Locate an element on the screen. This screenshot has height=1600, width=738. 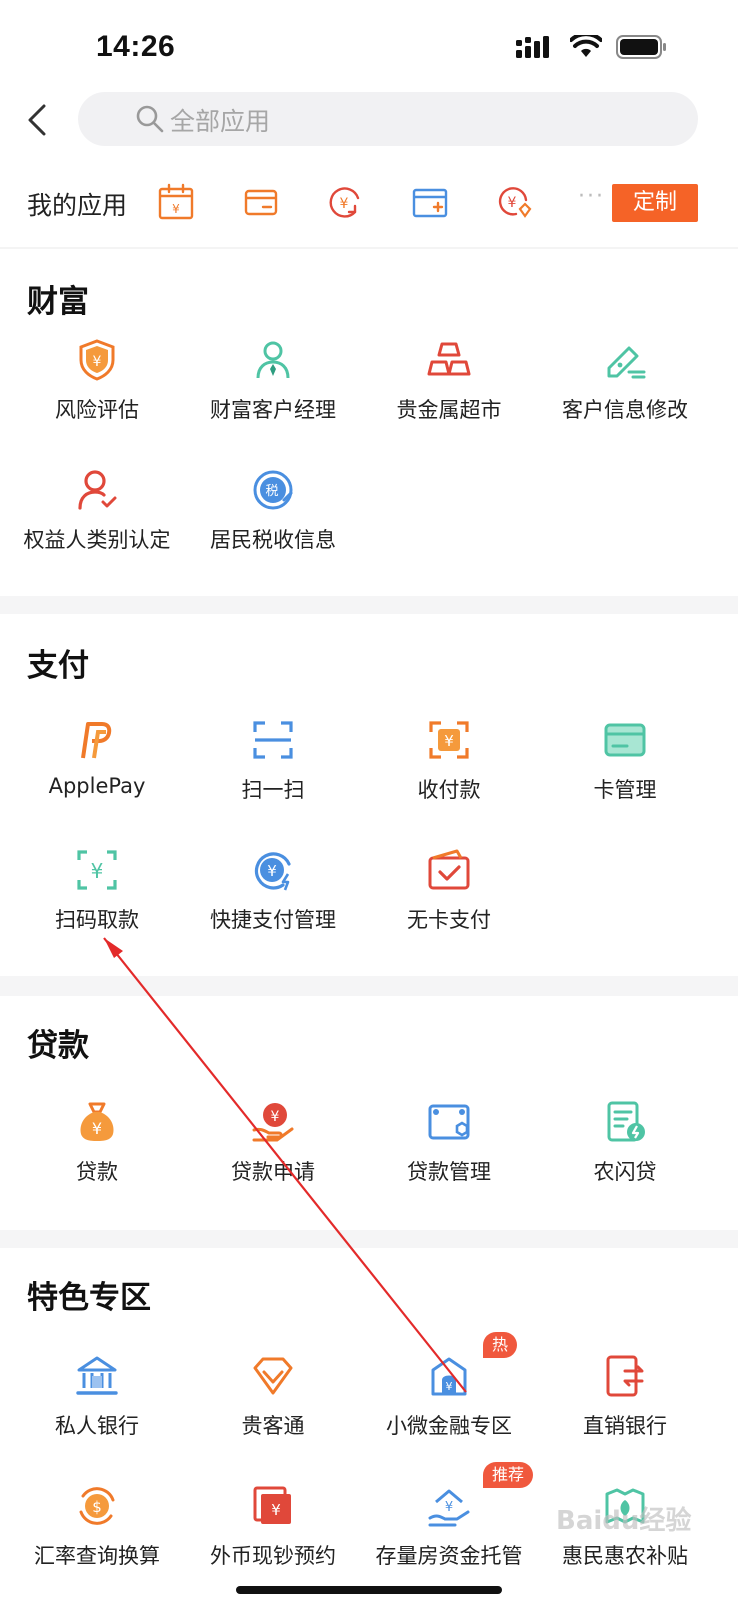
status-icons is located at coordinates (592, 47).